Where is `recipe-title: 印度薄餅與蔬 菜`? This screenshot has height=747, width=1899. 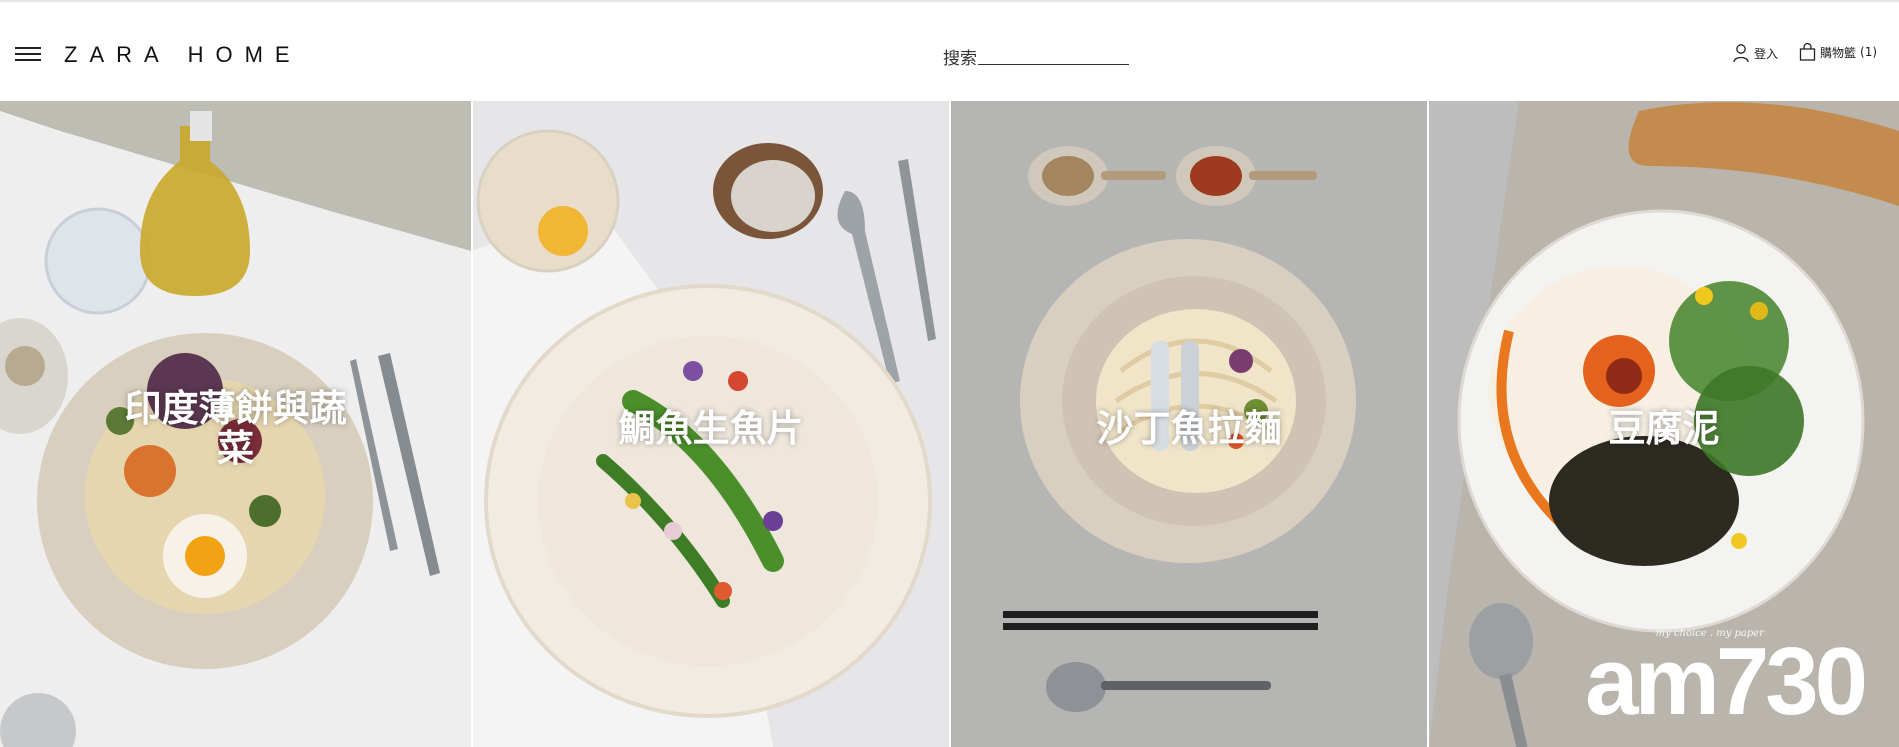 recipe-title: 印度薄餅與蔬 菜 is located at coordinates (235, 429).